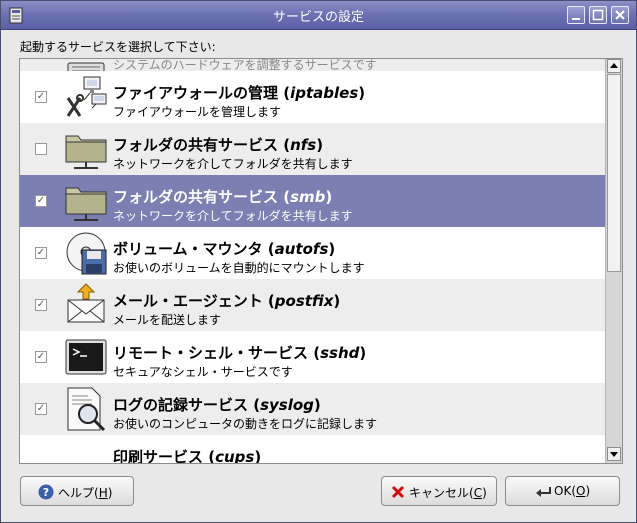 Image resolution: width=637 pixels, height=523 pixels. I want to click on mail-icon, so click(86, 303).